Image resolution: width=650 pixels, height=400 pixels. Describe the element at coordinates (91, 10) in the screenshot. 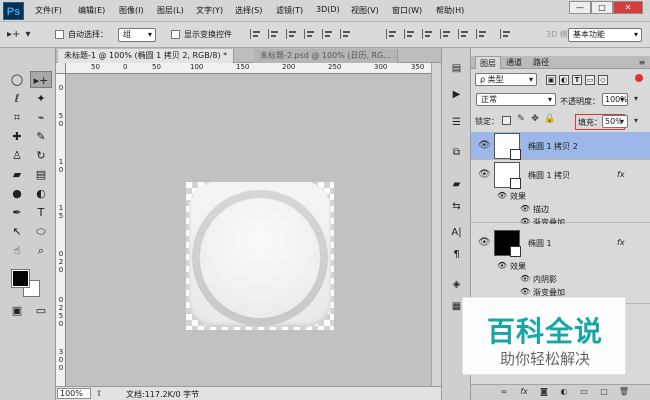

I see `menu-edit: 编辑(E)` at that location.